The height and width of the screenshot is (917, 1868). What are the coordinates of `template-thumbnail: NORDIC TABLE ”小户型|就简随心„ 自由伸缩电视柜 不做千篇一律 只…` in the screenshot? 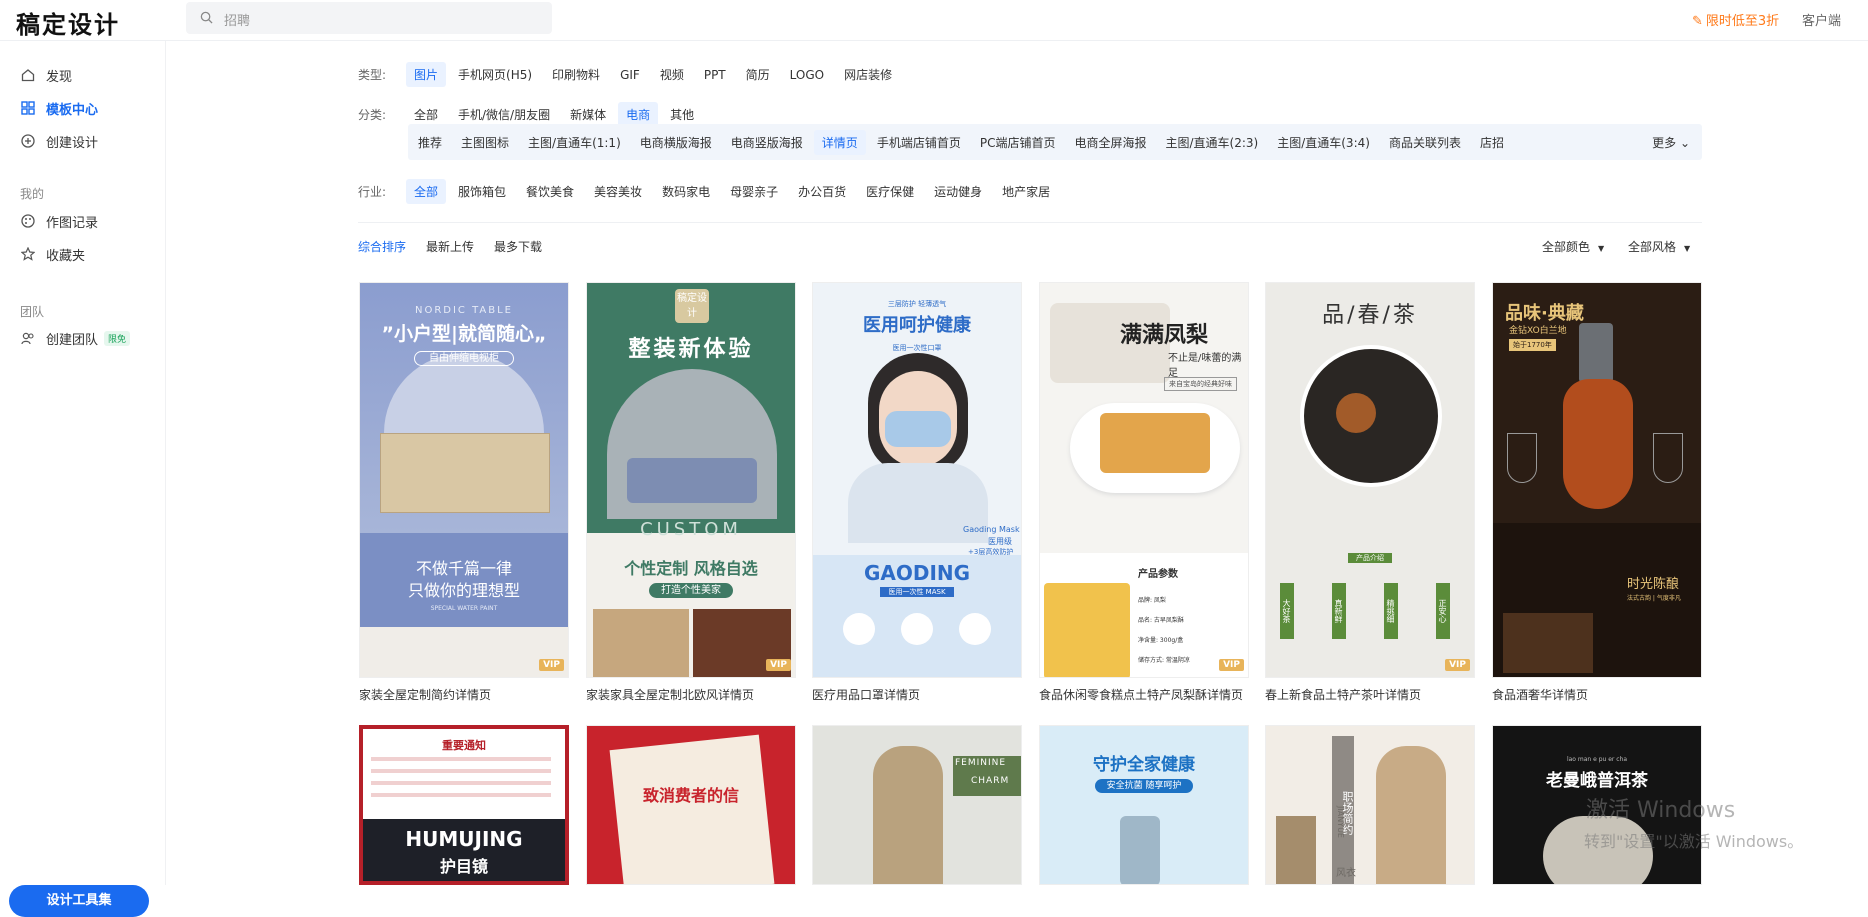 It's located at (464, 480).